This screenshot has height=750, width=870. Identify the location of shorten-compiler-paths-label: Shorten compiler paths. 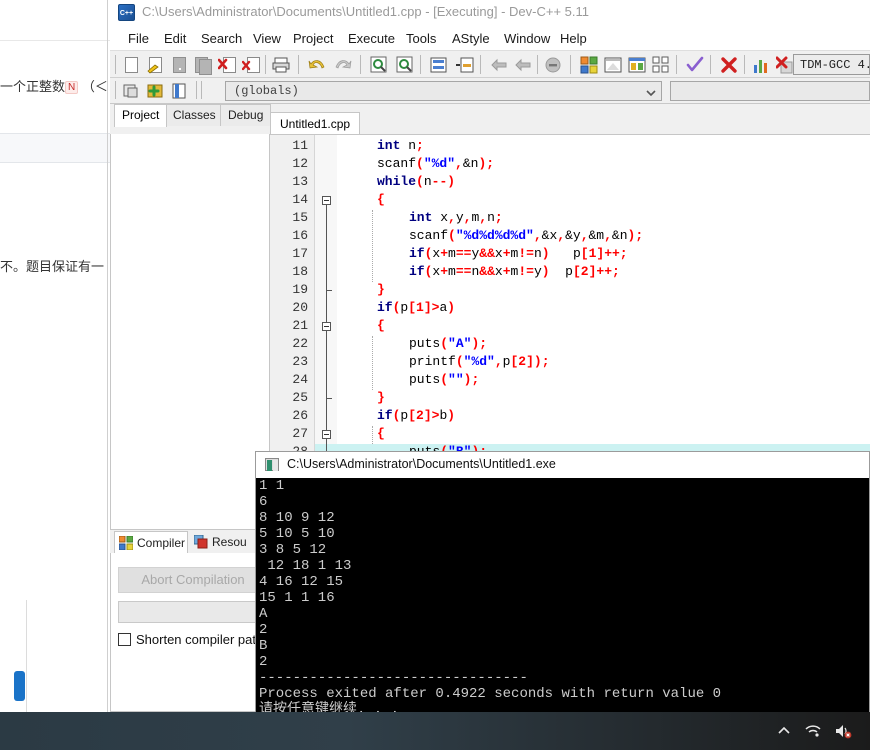
(203, 639).